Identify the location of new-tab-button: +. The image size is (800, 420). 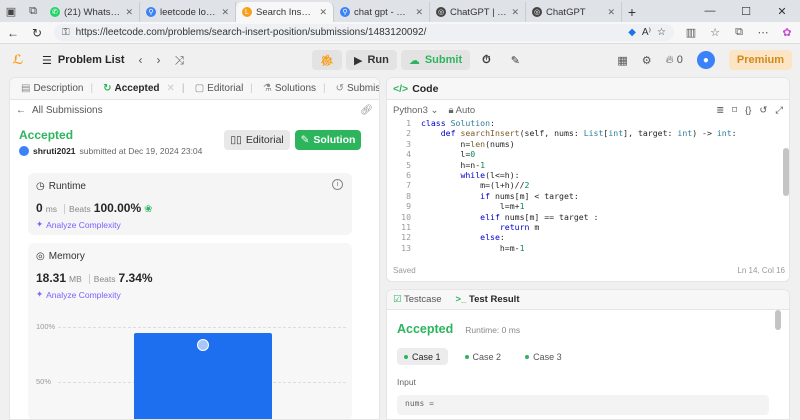
(632, 12).